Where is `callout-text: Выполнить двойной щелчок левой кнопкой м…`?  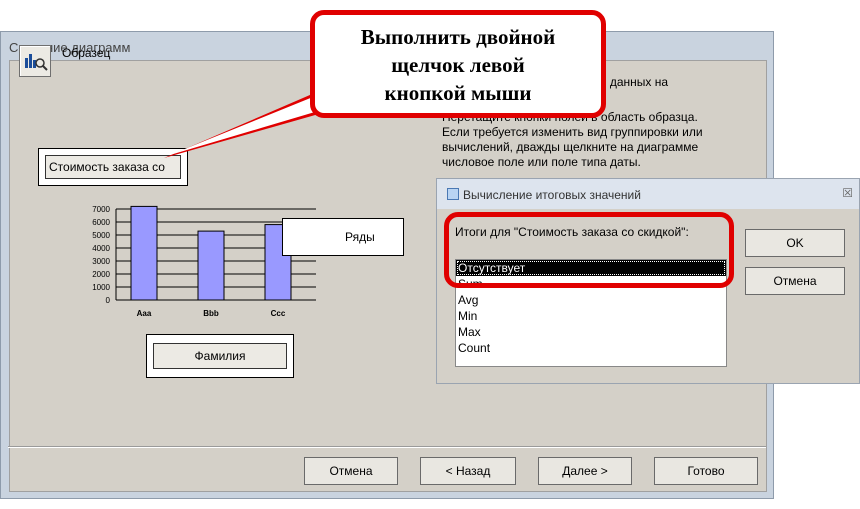 callout-text: Выполнить двойной щелчок левой кнопкой м… is located at coordinates (458, 65).